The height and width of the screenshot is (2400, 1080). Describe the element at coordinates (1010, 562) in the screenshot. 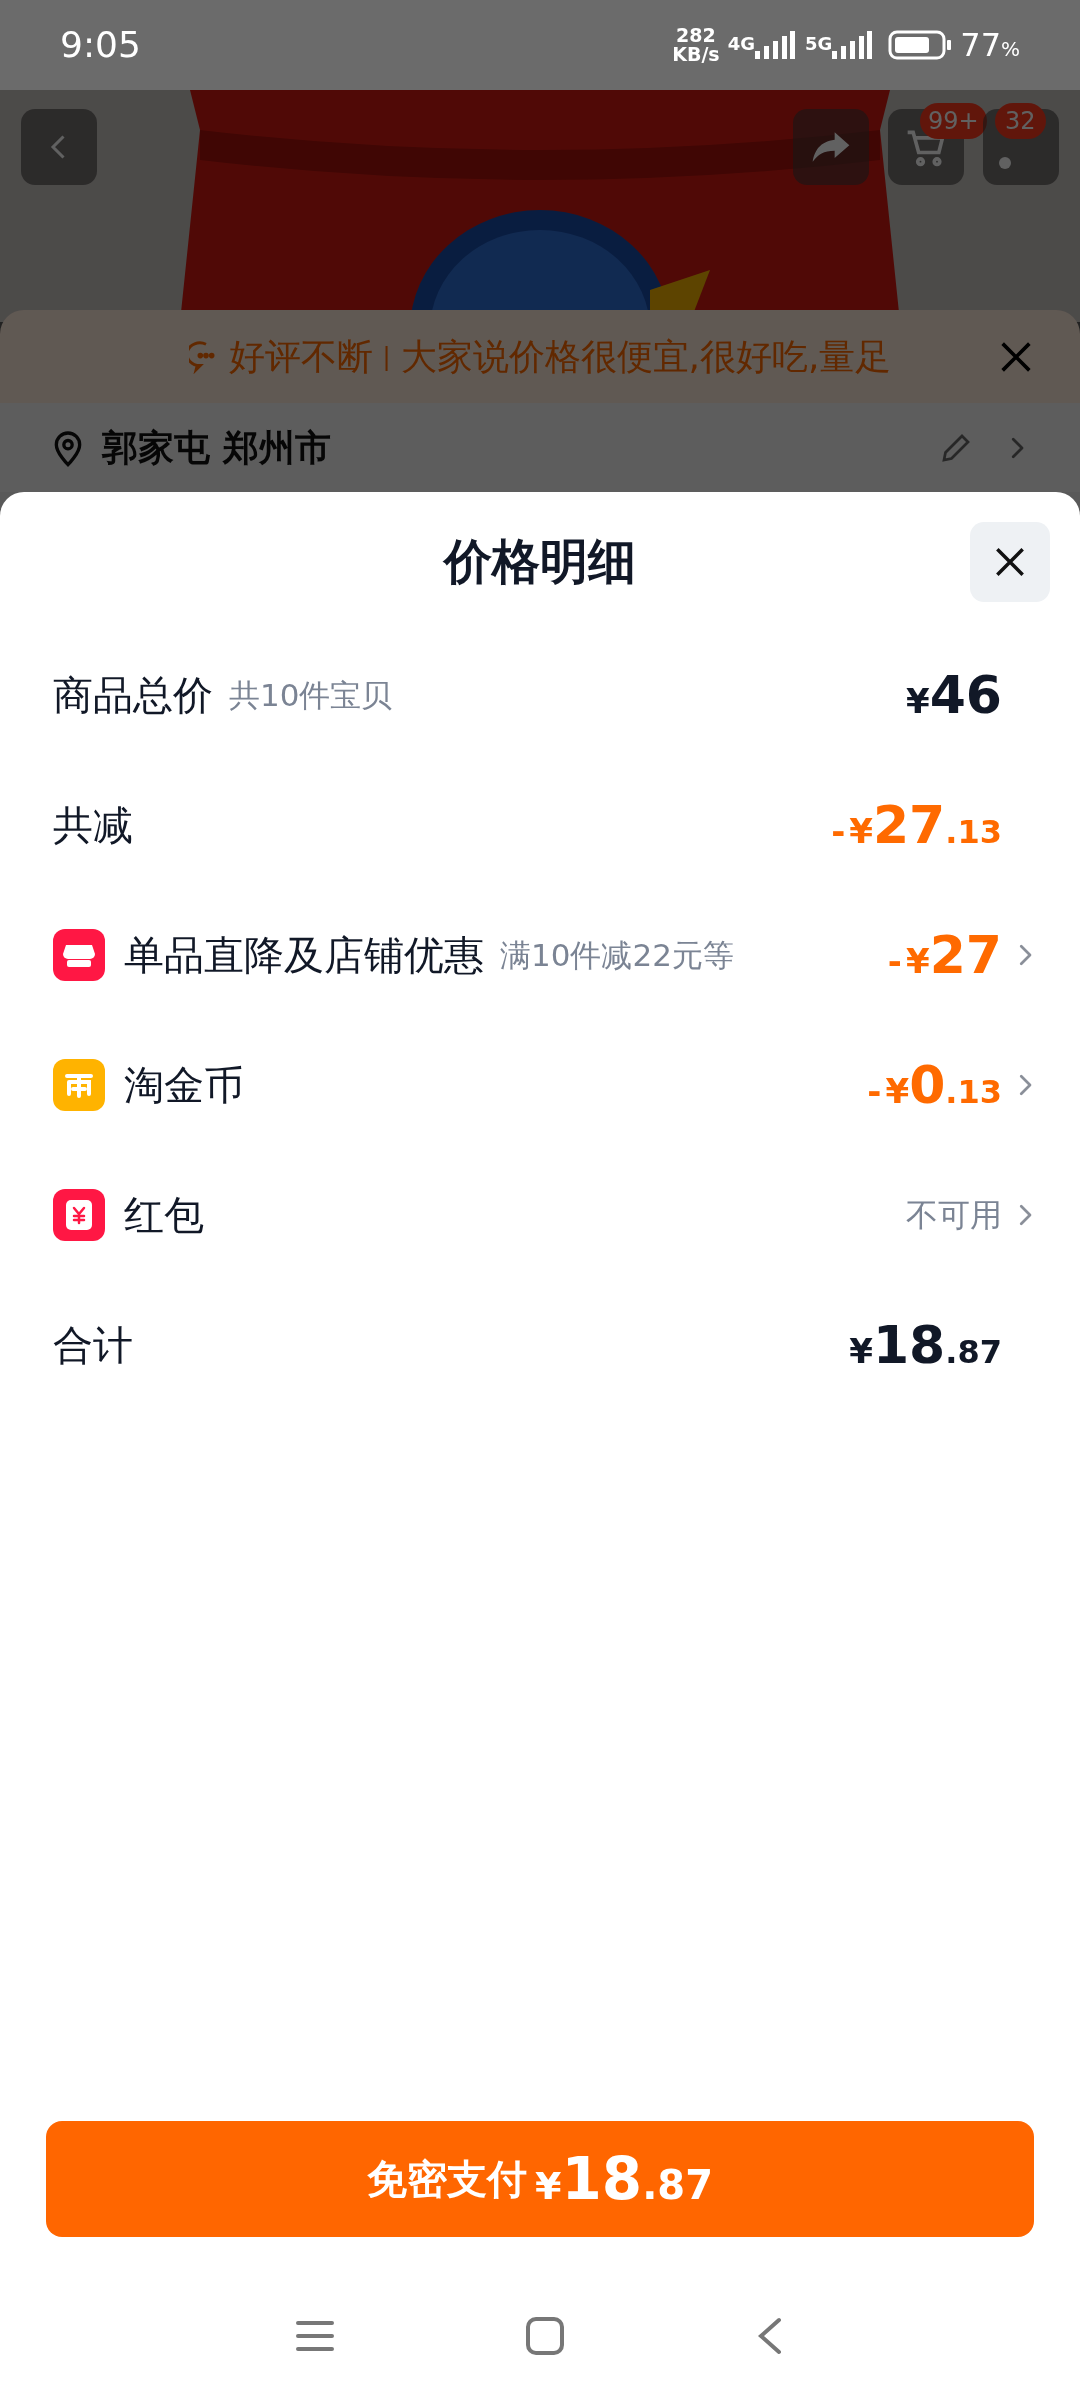

I see `close-button` at that location.